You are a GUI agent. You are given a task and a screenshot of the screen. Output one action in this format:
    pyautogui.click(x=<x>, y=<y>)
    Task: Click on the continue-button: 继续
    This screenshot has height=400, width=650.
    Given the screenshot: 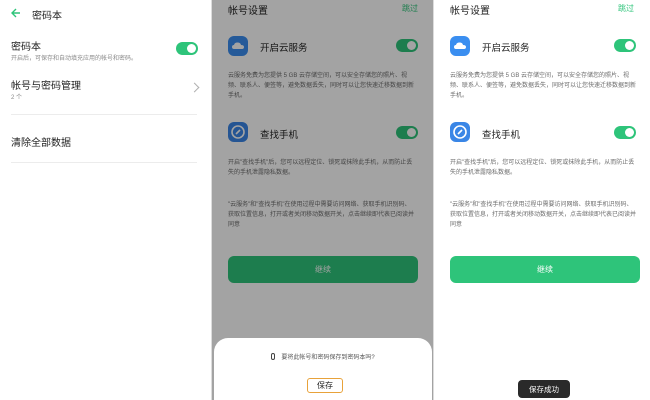 What is the action you would take?
    pyautogui.click(x=545, y=269)
    